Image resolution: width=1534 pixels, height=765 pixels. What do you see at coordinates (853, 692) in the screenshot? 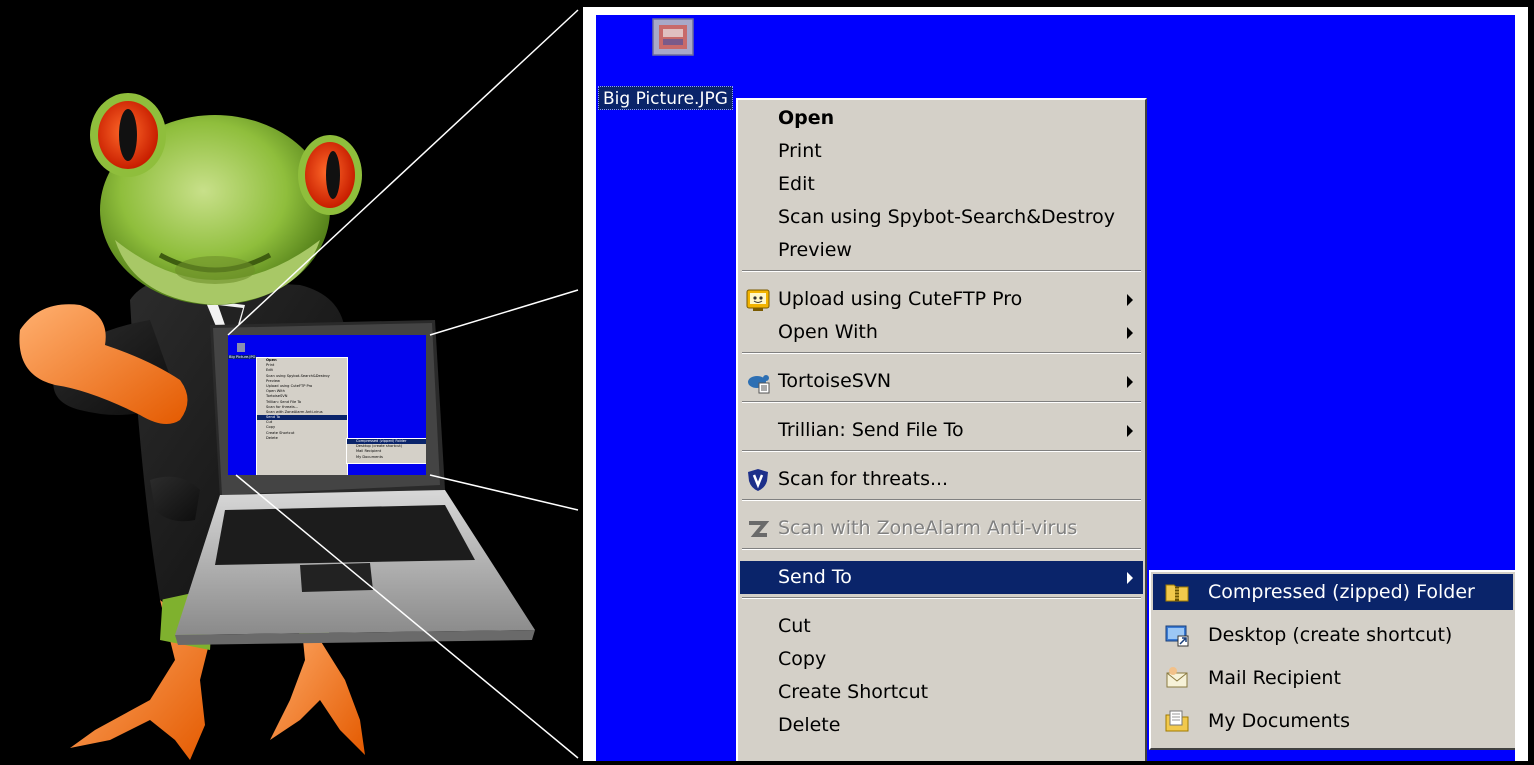
I see `menu-item-label: Create Shortcut` at bounding box center [853, 692].